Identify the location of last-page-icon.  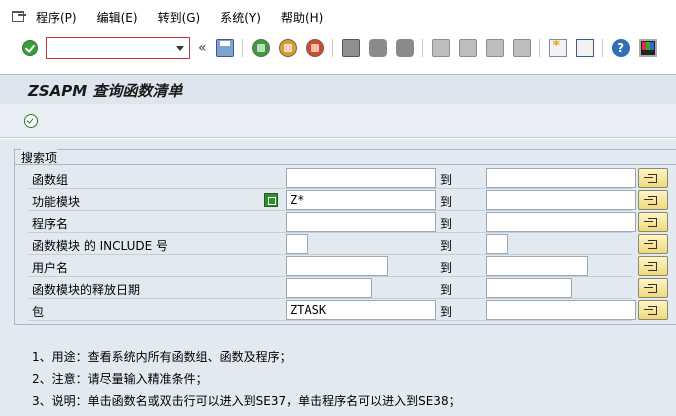
(521, 48).